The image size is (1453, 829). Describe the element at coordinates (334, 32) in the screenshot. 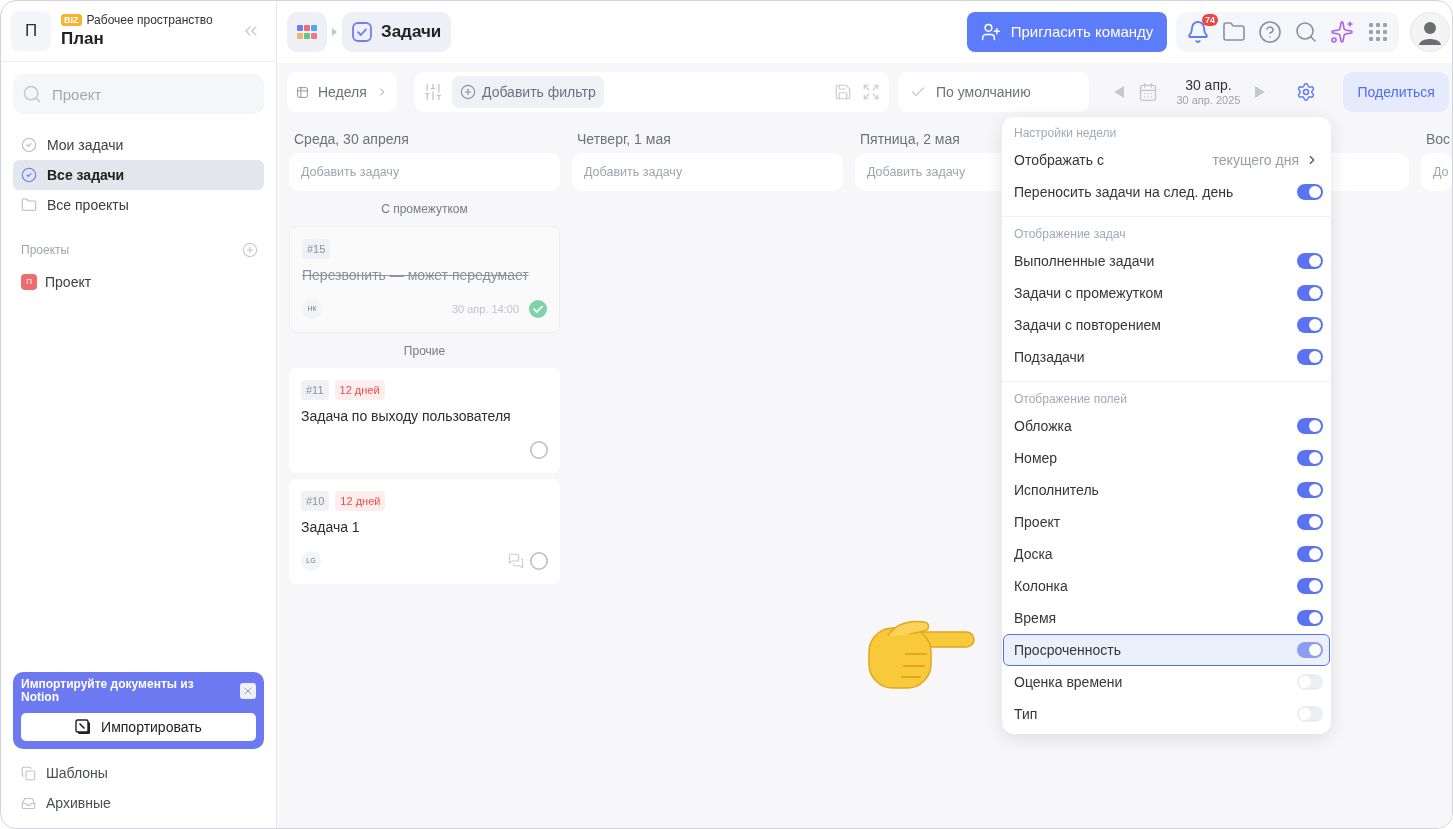

I see `caret-icon` at that location.